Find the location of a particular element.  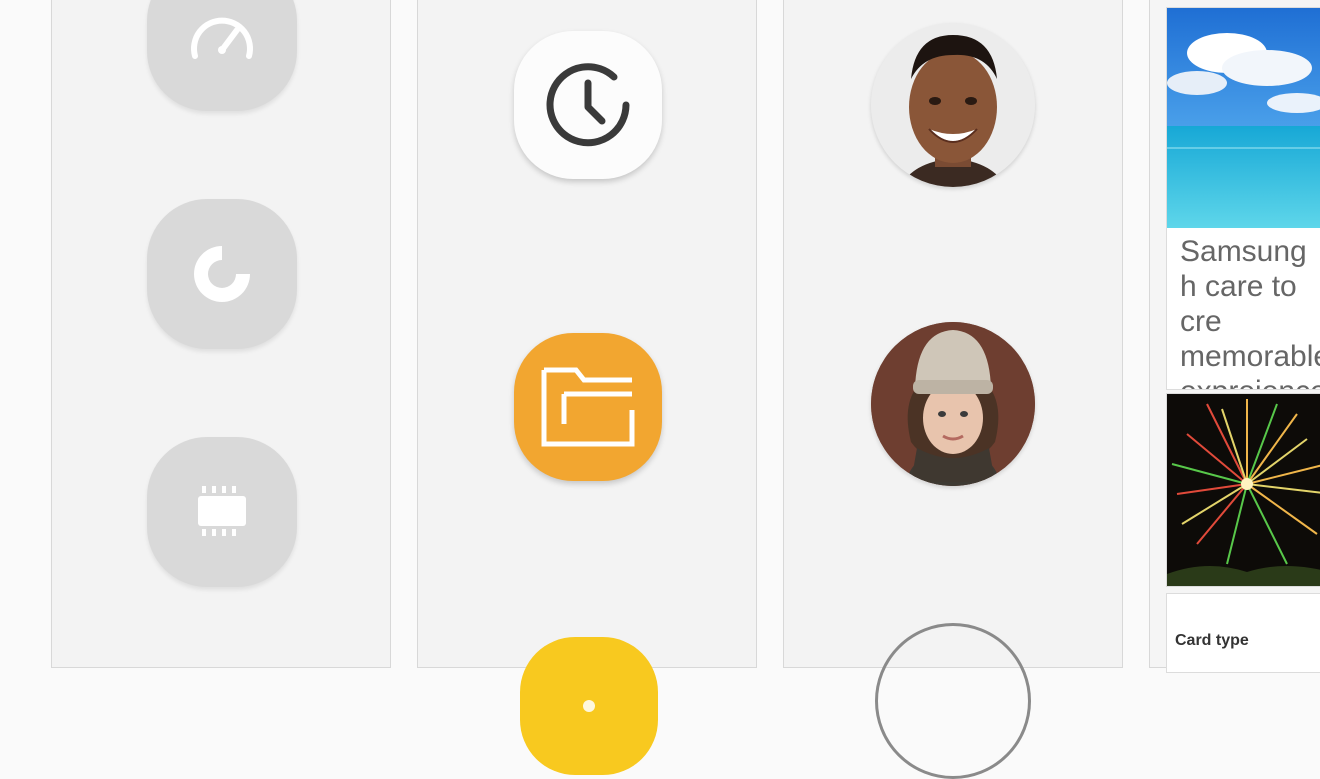

fireworks-photo is located at coordinates (1243, 490).